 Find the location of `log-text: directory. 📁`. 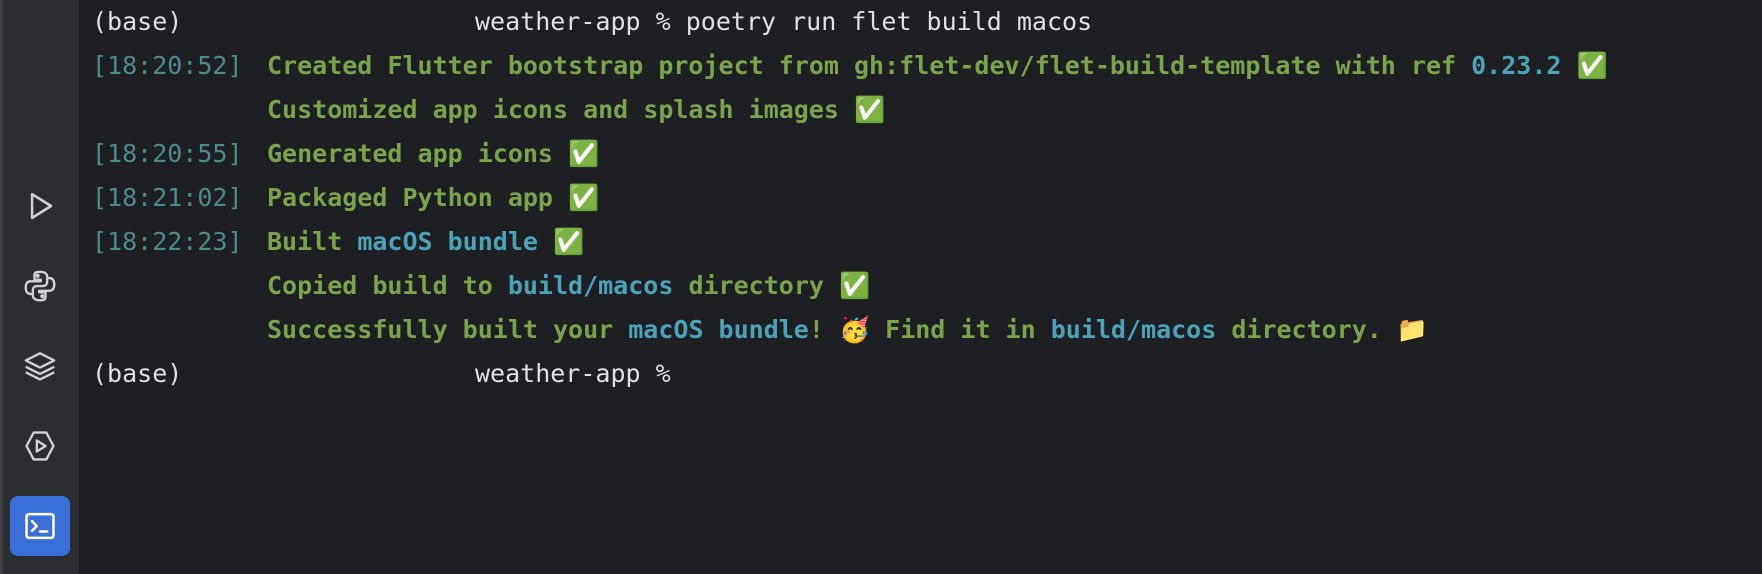

log-text: directory. 📁 is located at coordinates (1322, 329).